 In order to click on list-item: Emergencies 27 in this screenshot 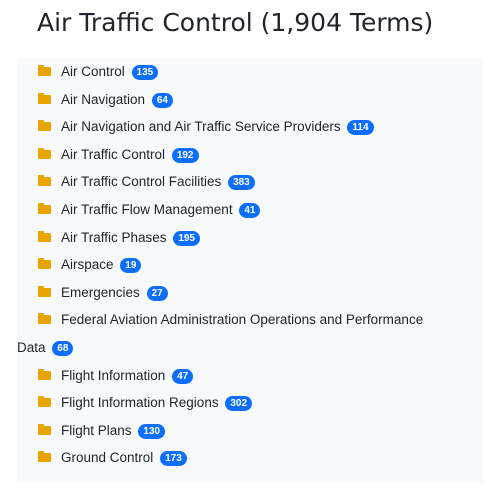, I will do `click(258, 293)`.